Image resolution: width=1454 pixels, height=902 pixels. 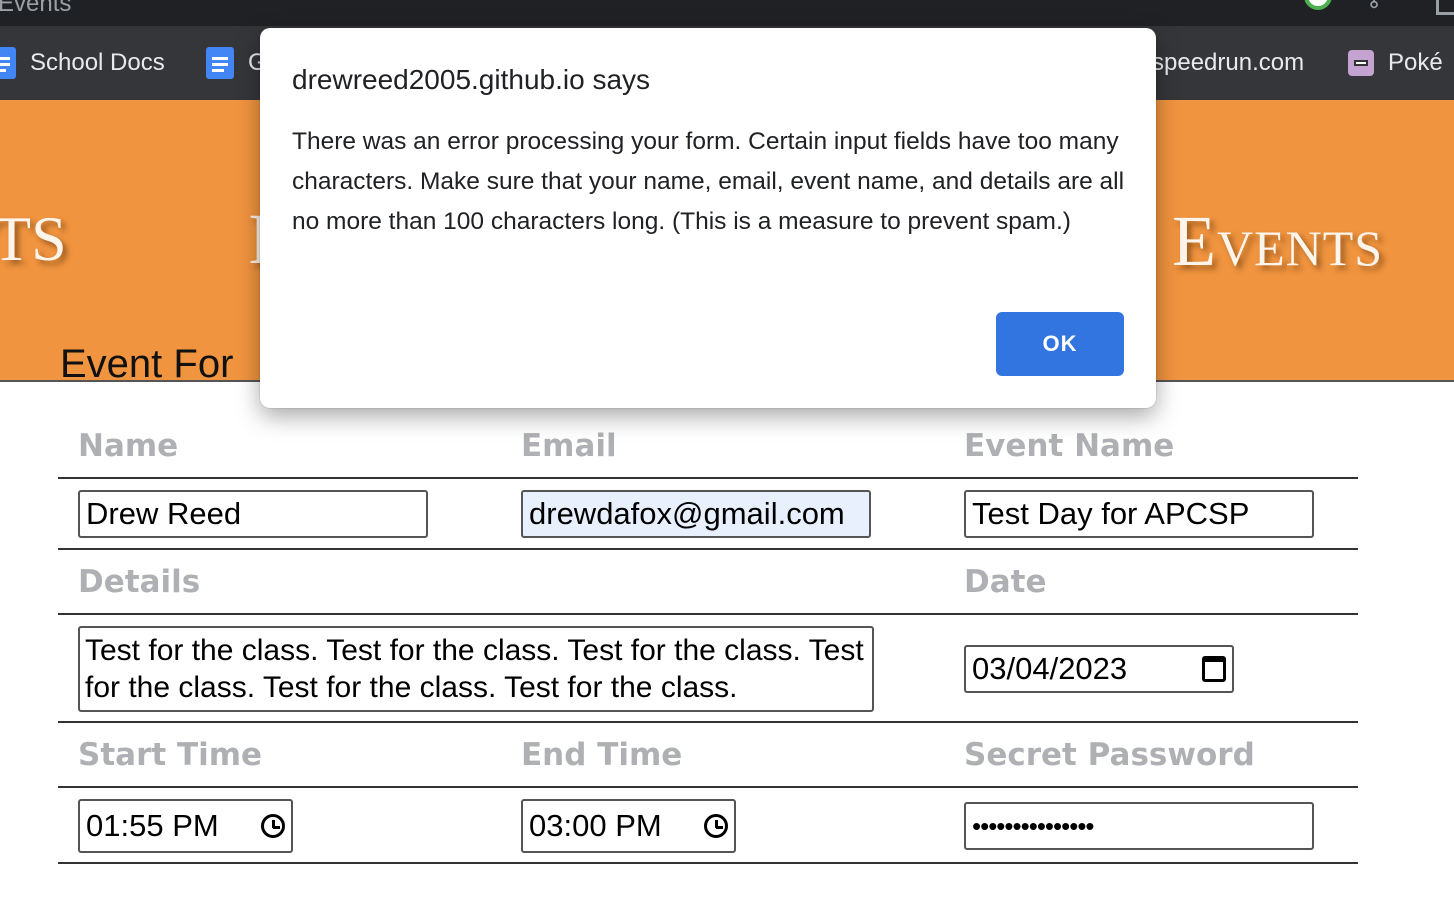 I want to click on ok-button: OK, so click(x=1060, y=344).